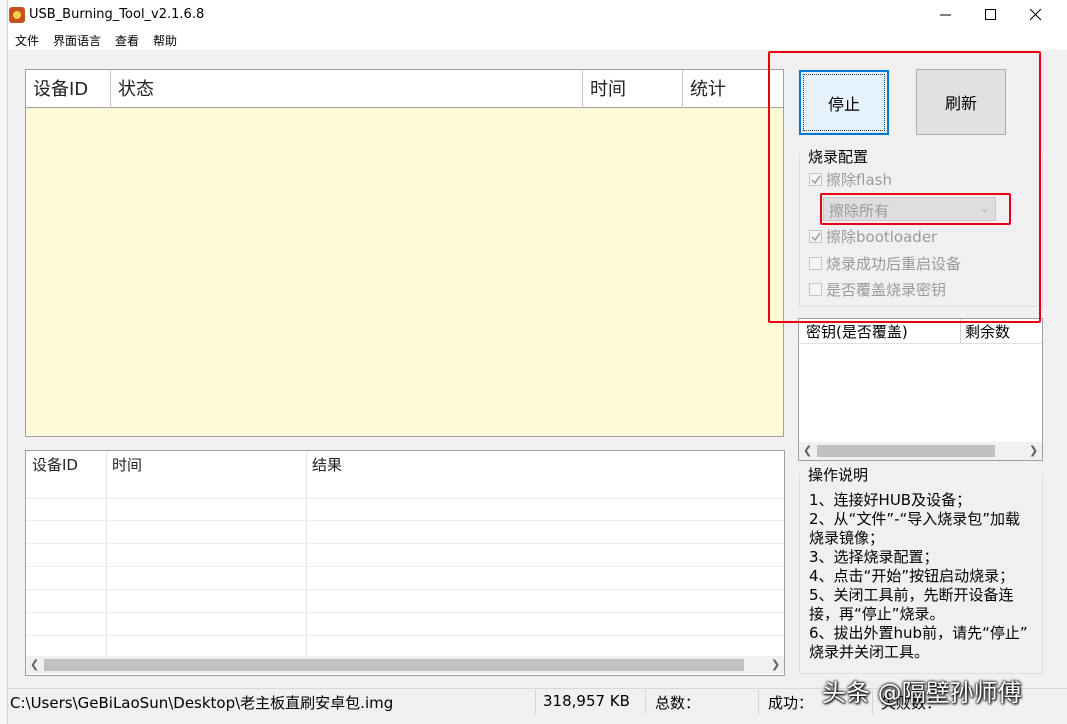 Image resolution: width=1067 pixels, height=724 pixels. I want to click on column-status: 状态, so click(347, 89).